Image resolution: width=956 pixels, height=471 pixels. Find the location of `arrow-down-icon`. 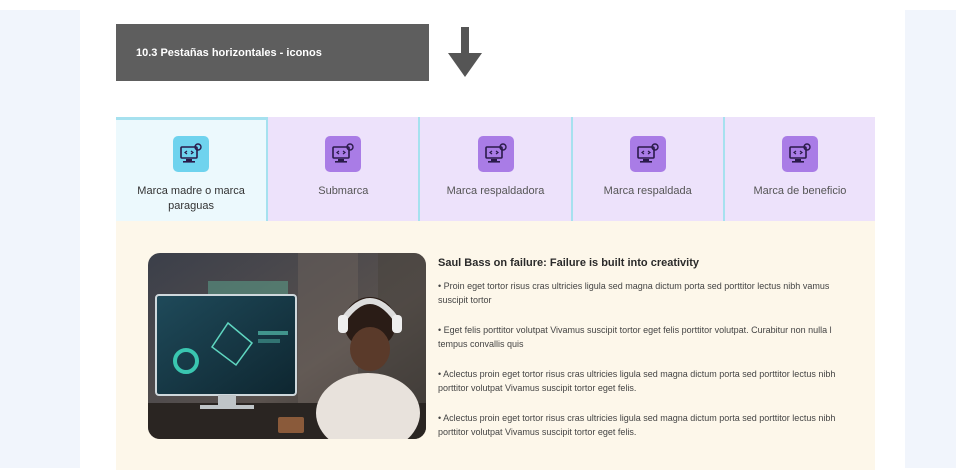

arrow-down-icon is located at coordinates (465, 52).